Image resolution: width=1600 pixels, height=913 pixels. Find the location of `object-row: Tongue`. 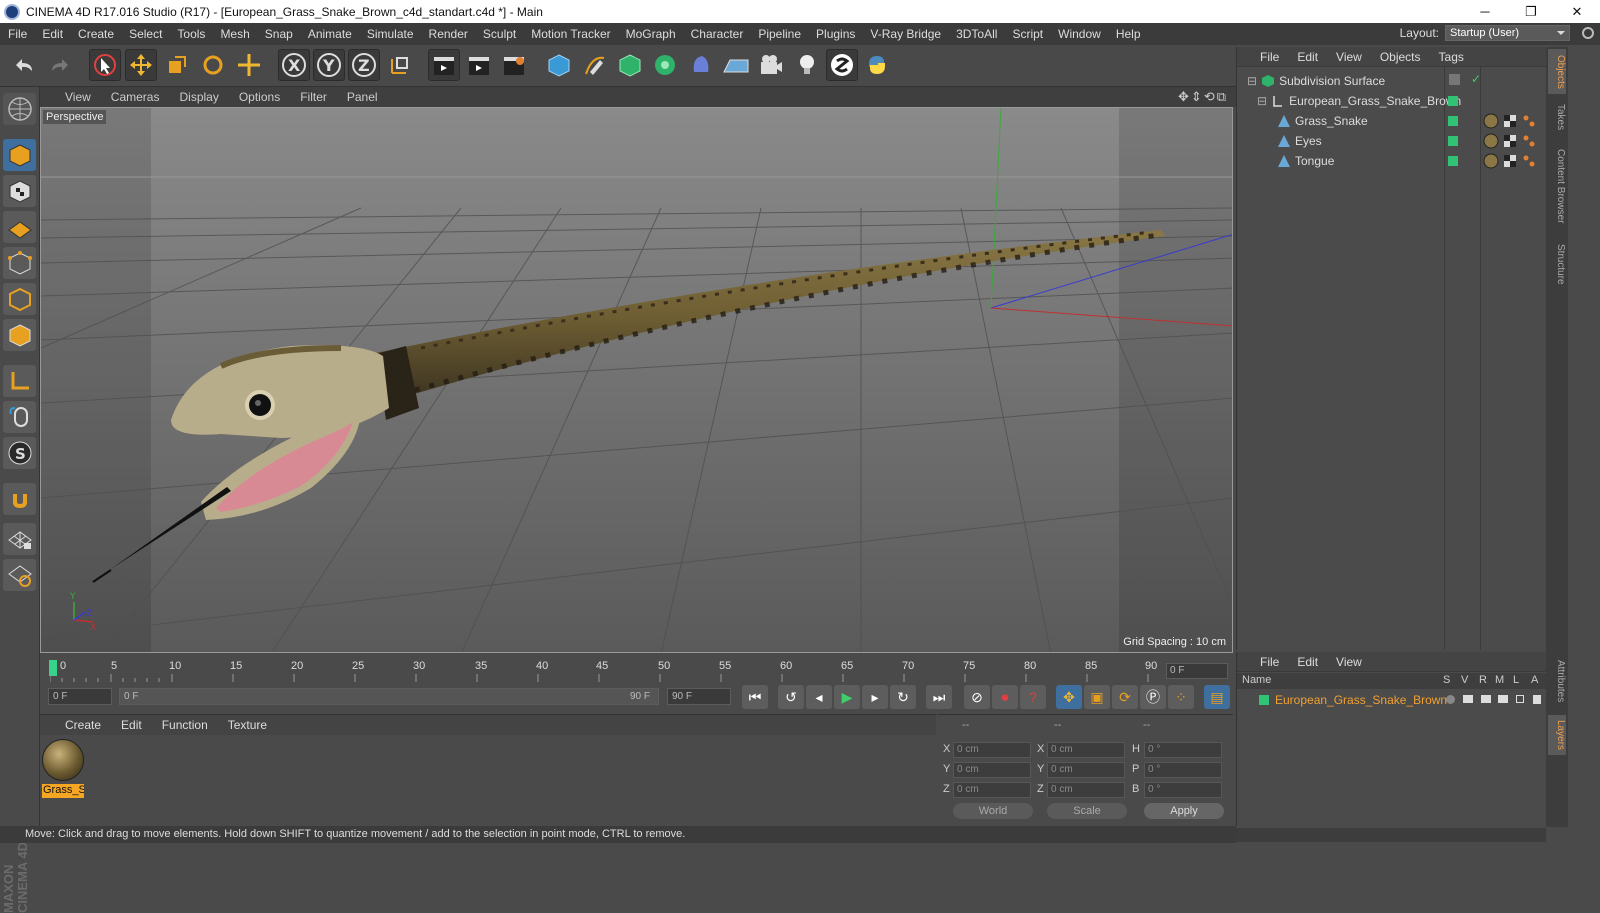

object-row: Tongue is located at coordinates (1392, 161).